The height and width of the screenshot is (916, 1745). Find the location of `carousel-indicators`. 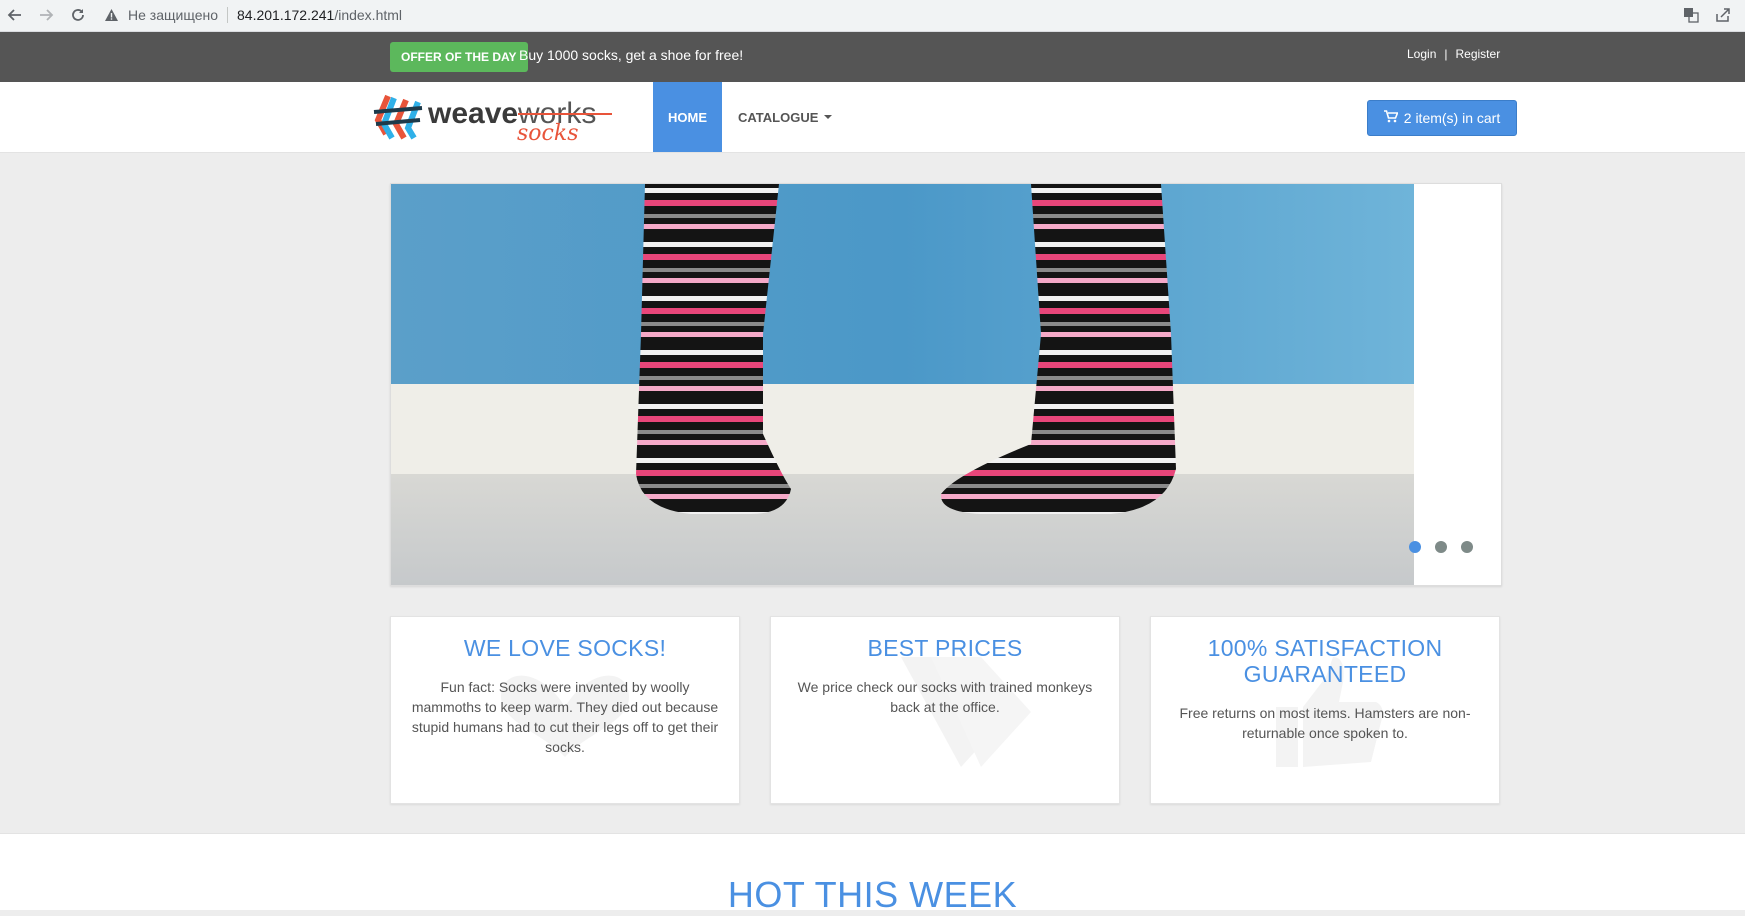

carousel-indicators is located at coordinates (1441, 547).